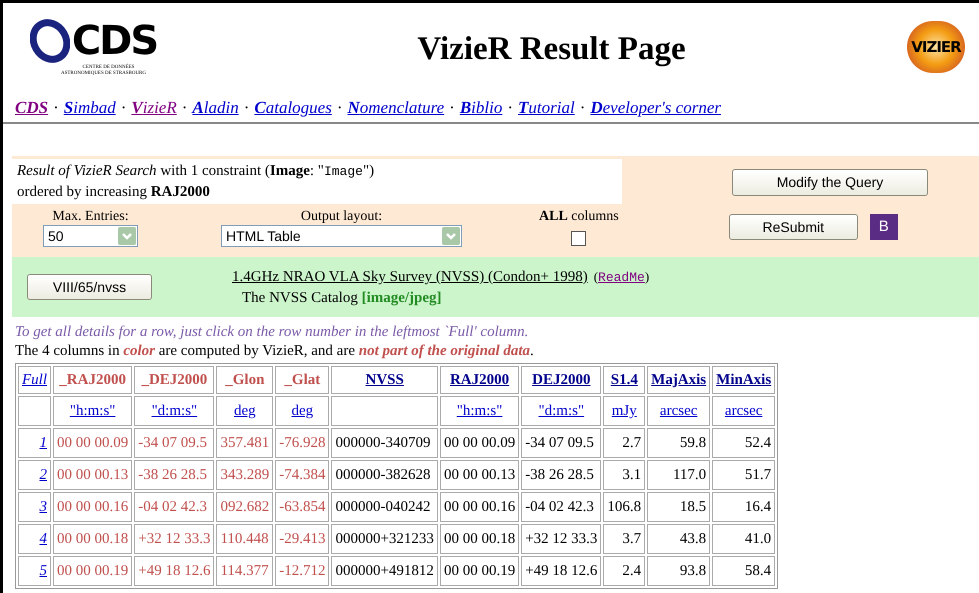 Image resolution: width=979 pixels, height=593 pixels. I want to click on table-cell: 106.8, so click(624, 506).